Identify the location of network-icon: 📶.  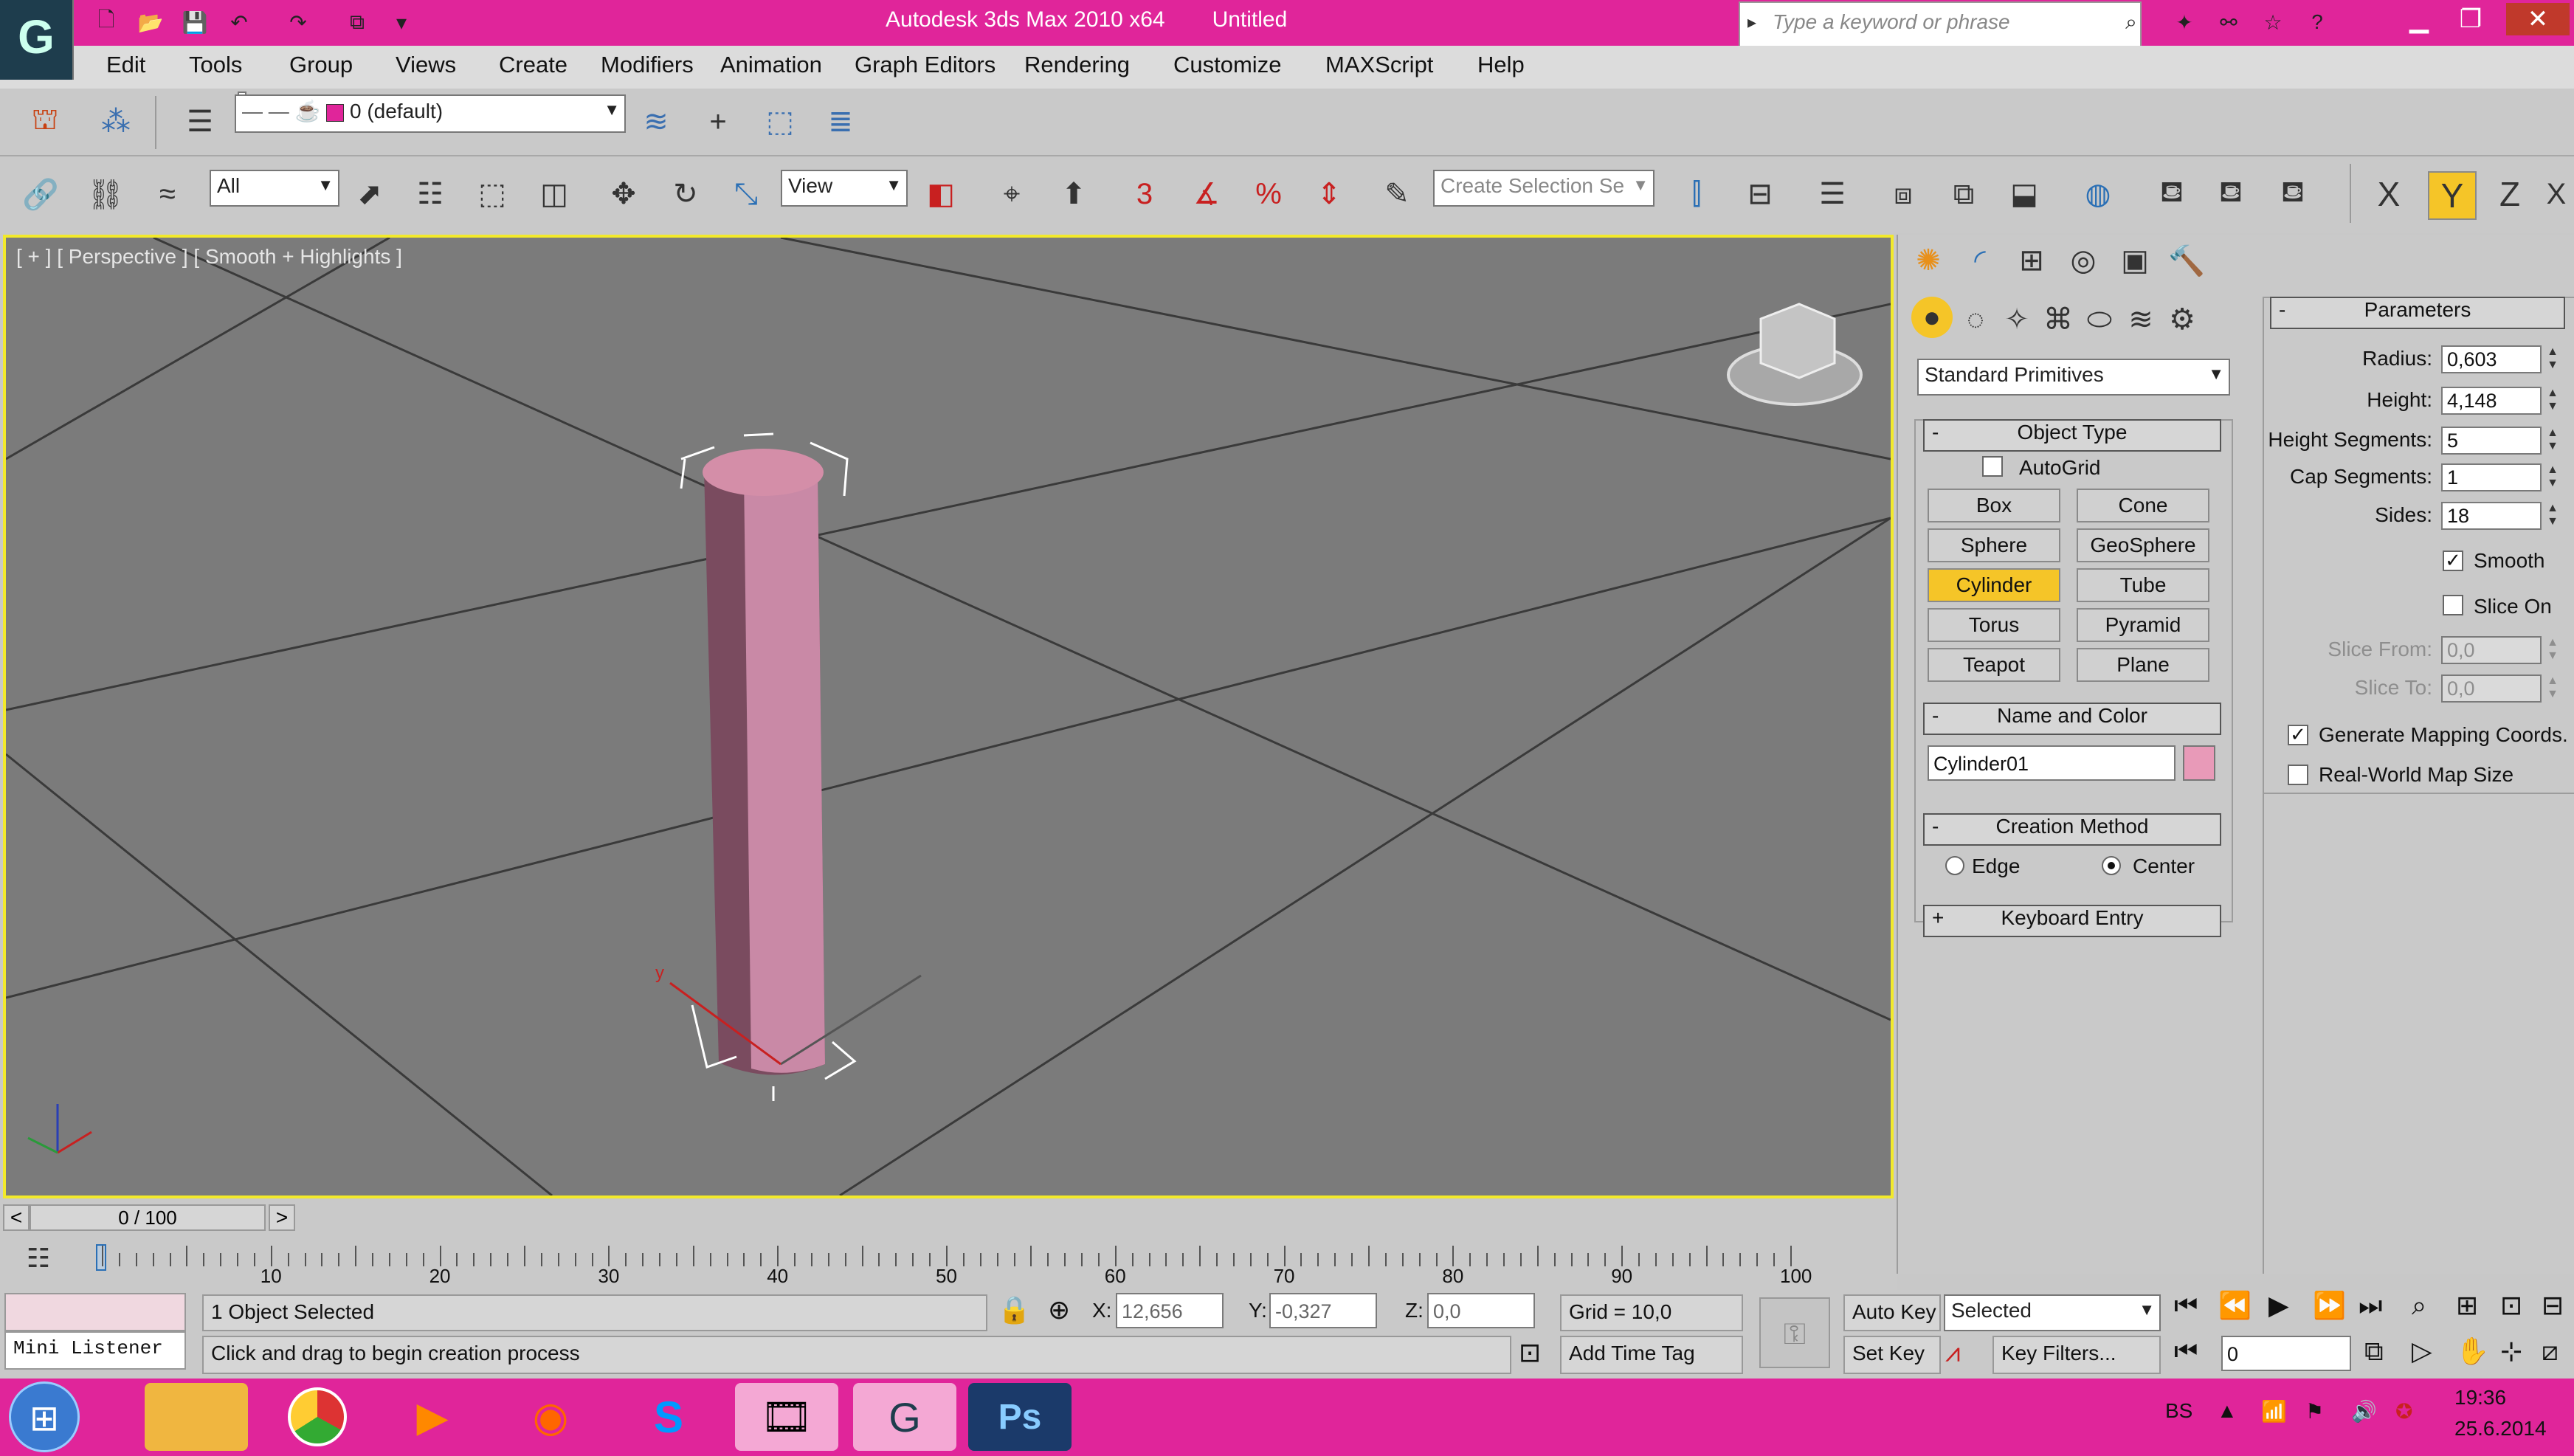
(2274, 1411).